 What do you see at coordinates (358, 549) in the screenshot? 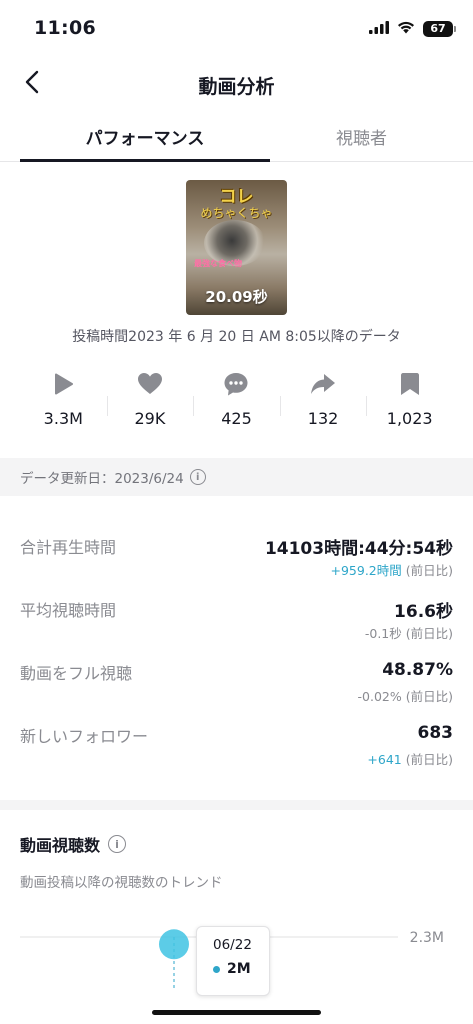
I see `metric-value: 14103時間:44分:54秒` at bounding box center [358, 549].